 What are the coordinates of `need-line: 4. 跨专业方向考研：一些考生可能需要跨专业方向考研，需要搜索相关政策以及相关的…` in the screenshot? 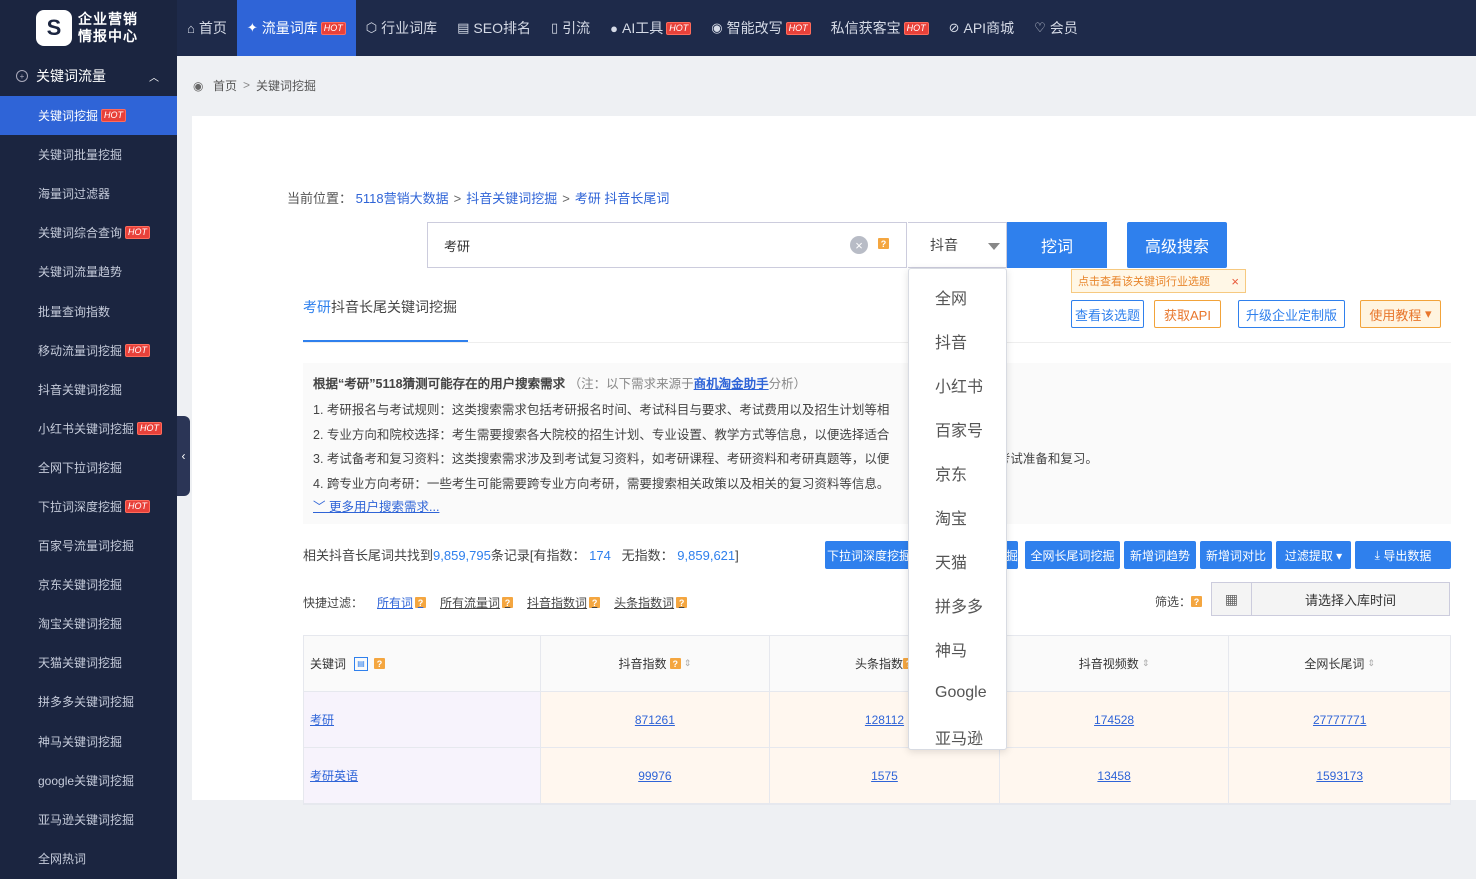 It's located at (601, 483).